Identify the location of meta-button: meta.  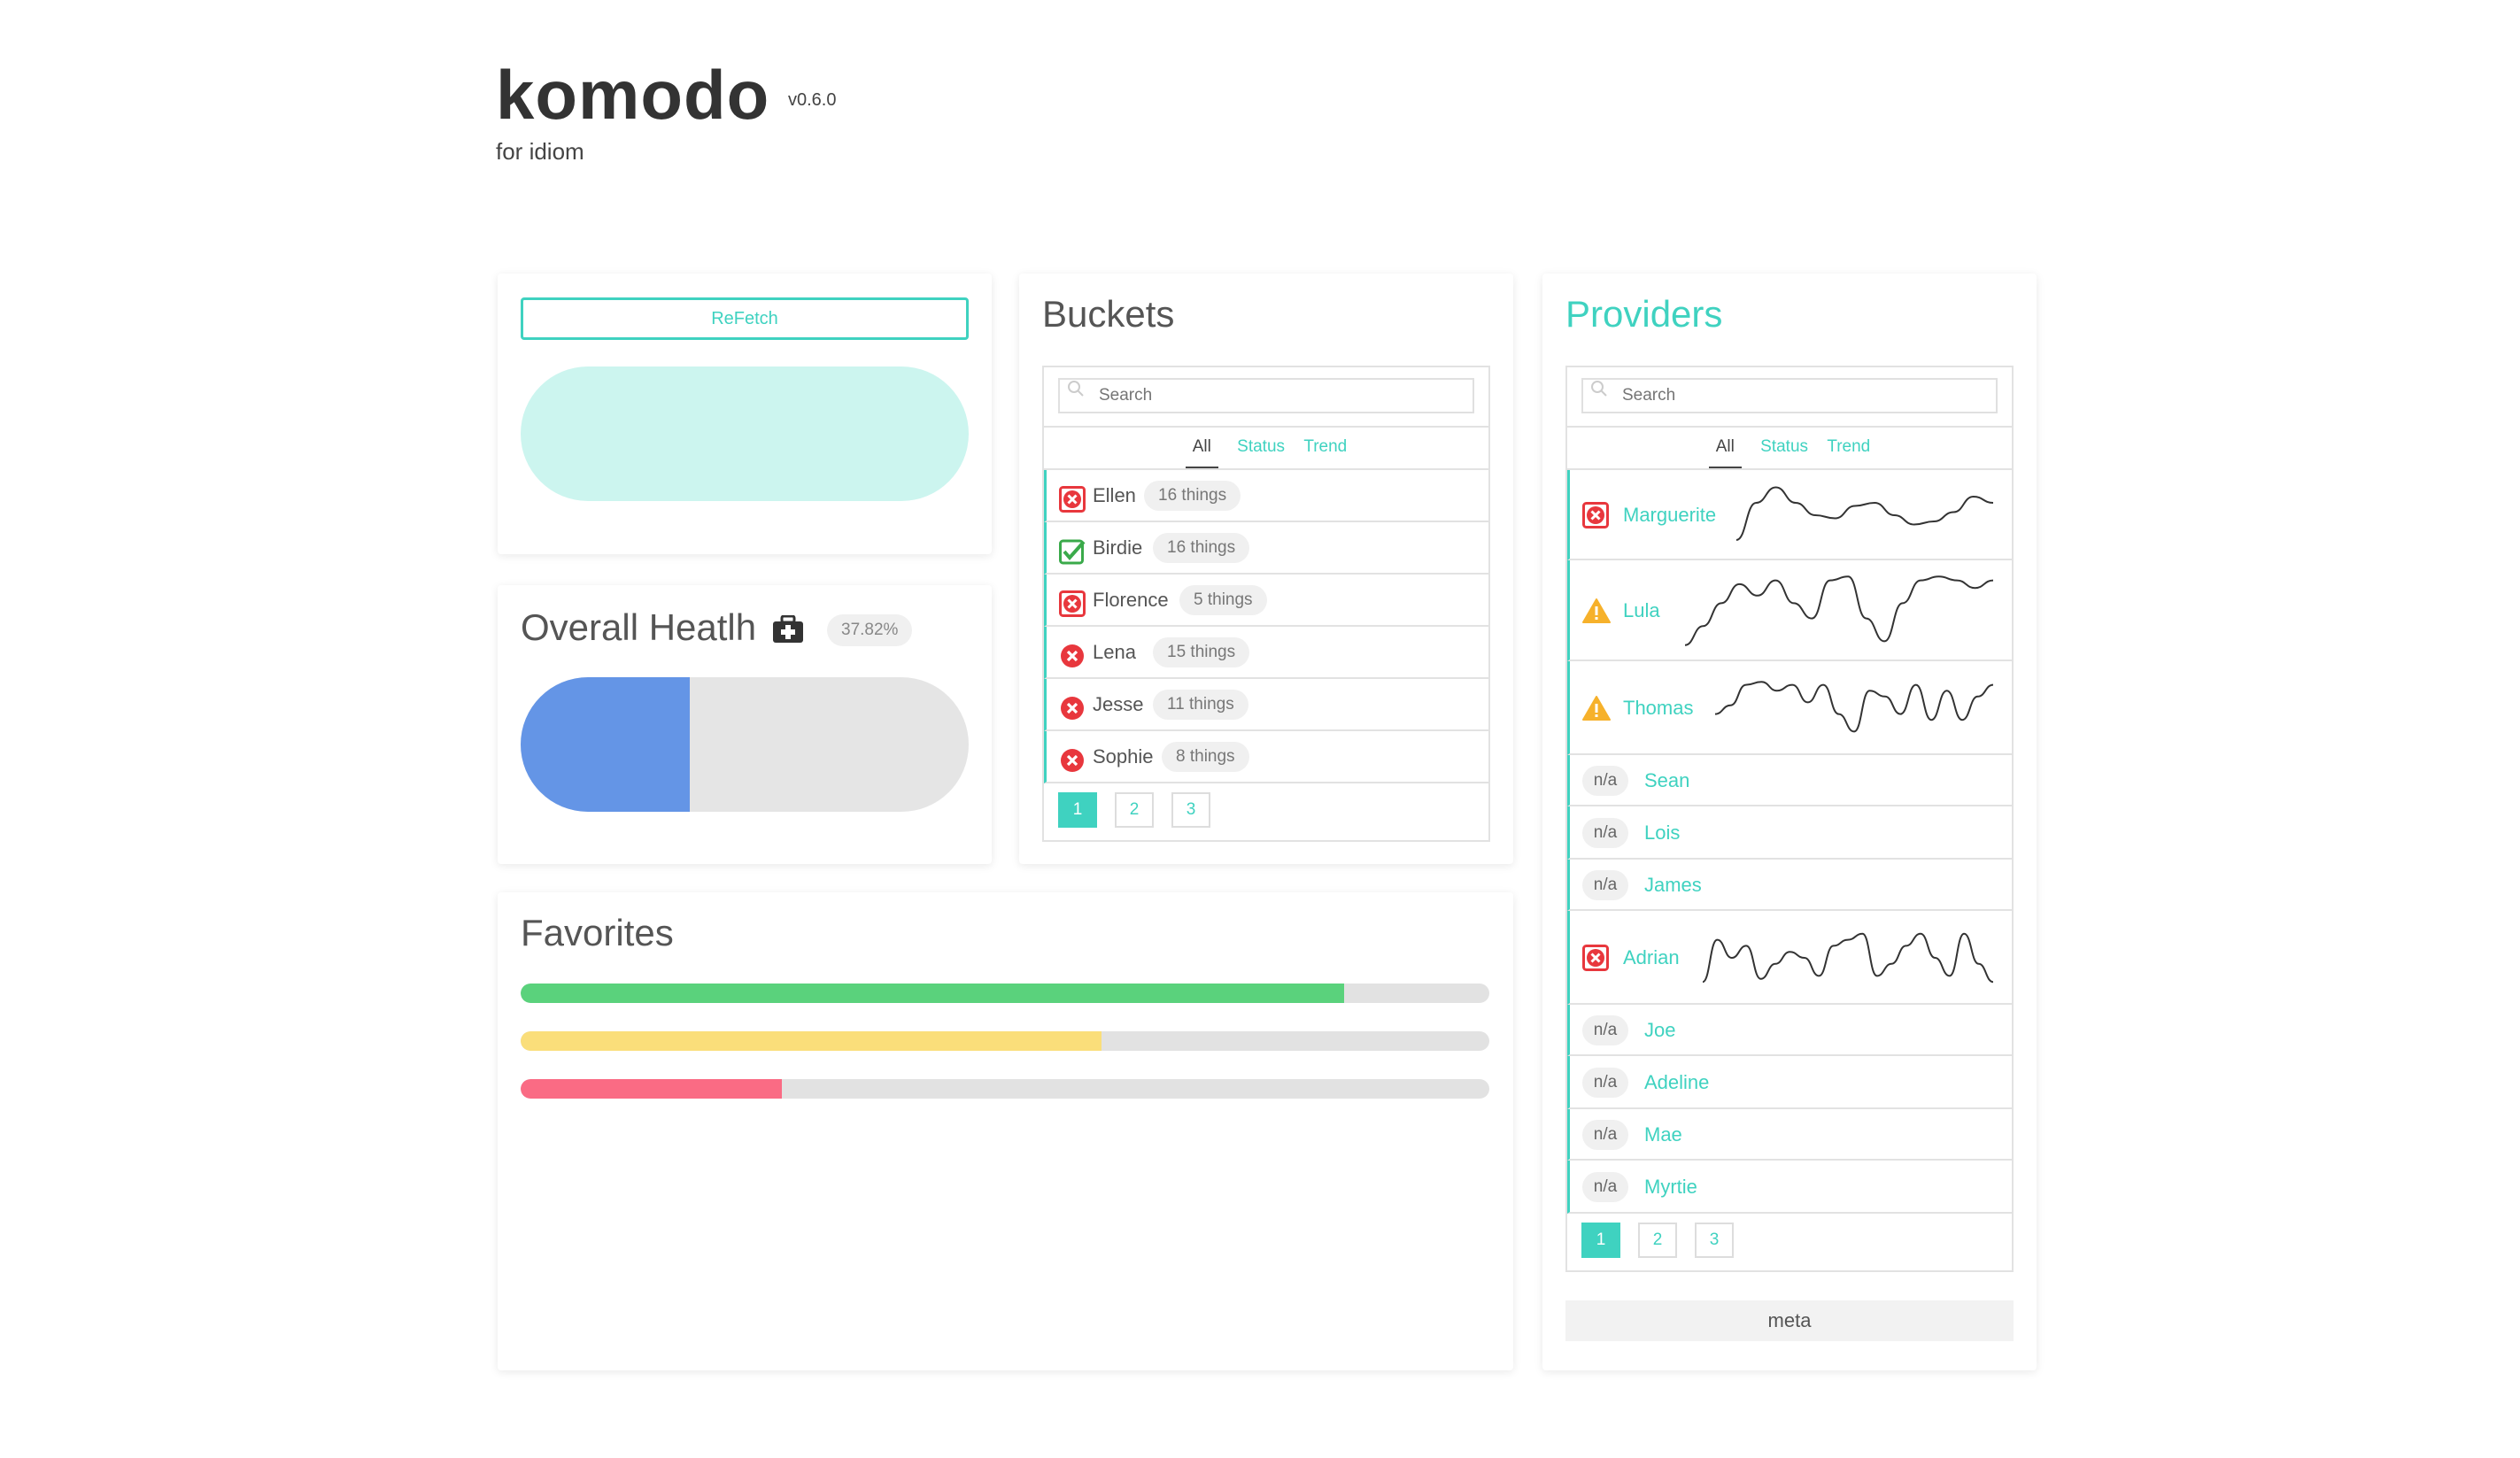
(1789, 1320).